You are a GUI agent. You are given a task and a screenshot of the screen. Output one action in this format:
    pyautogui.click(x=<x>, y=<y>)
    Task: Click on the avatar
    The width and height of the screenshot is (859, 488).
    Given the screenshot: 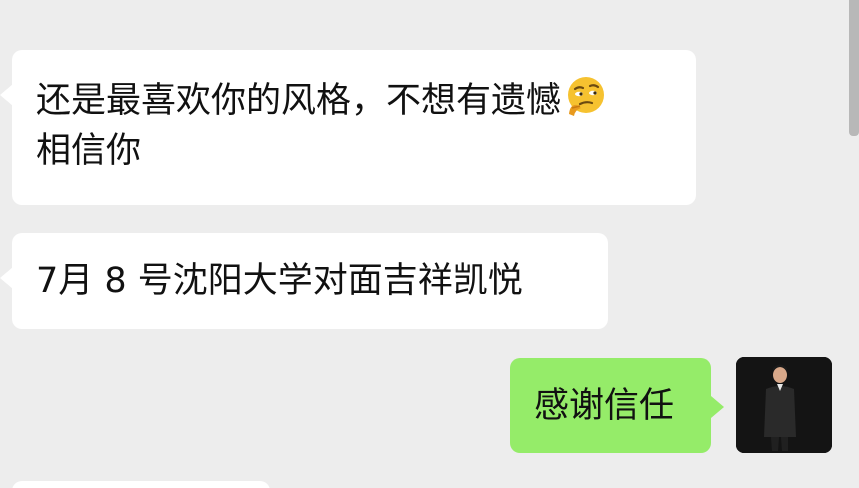 What is the action you would take?
    pyautogui.click(x=784, y=405)
    